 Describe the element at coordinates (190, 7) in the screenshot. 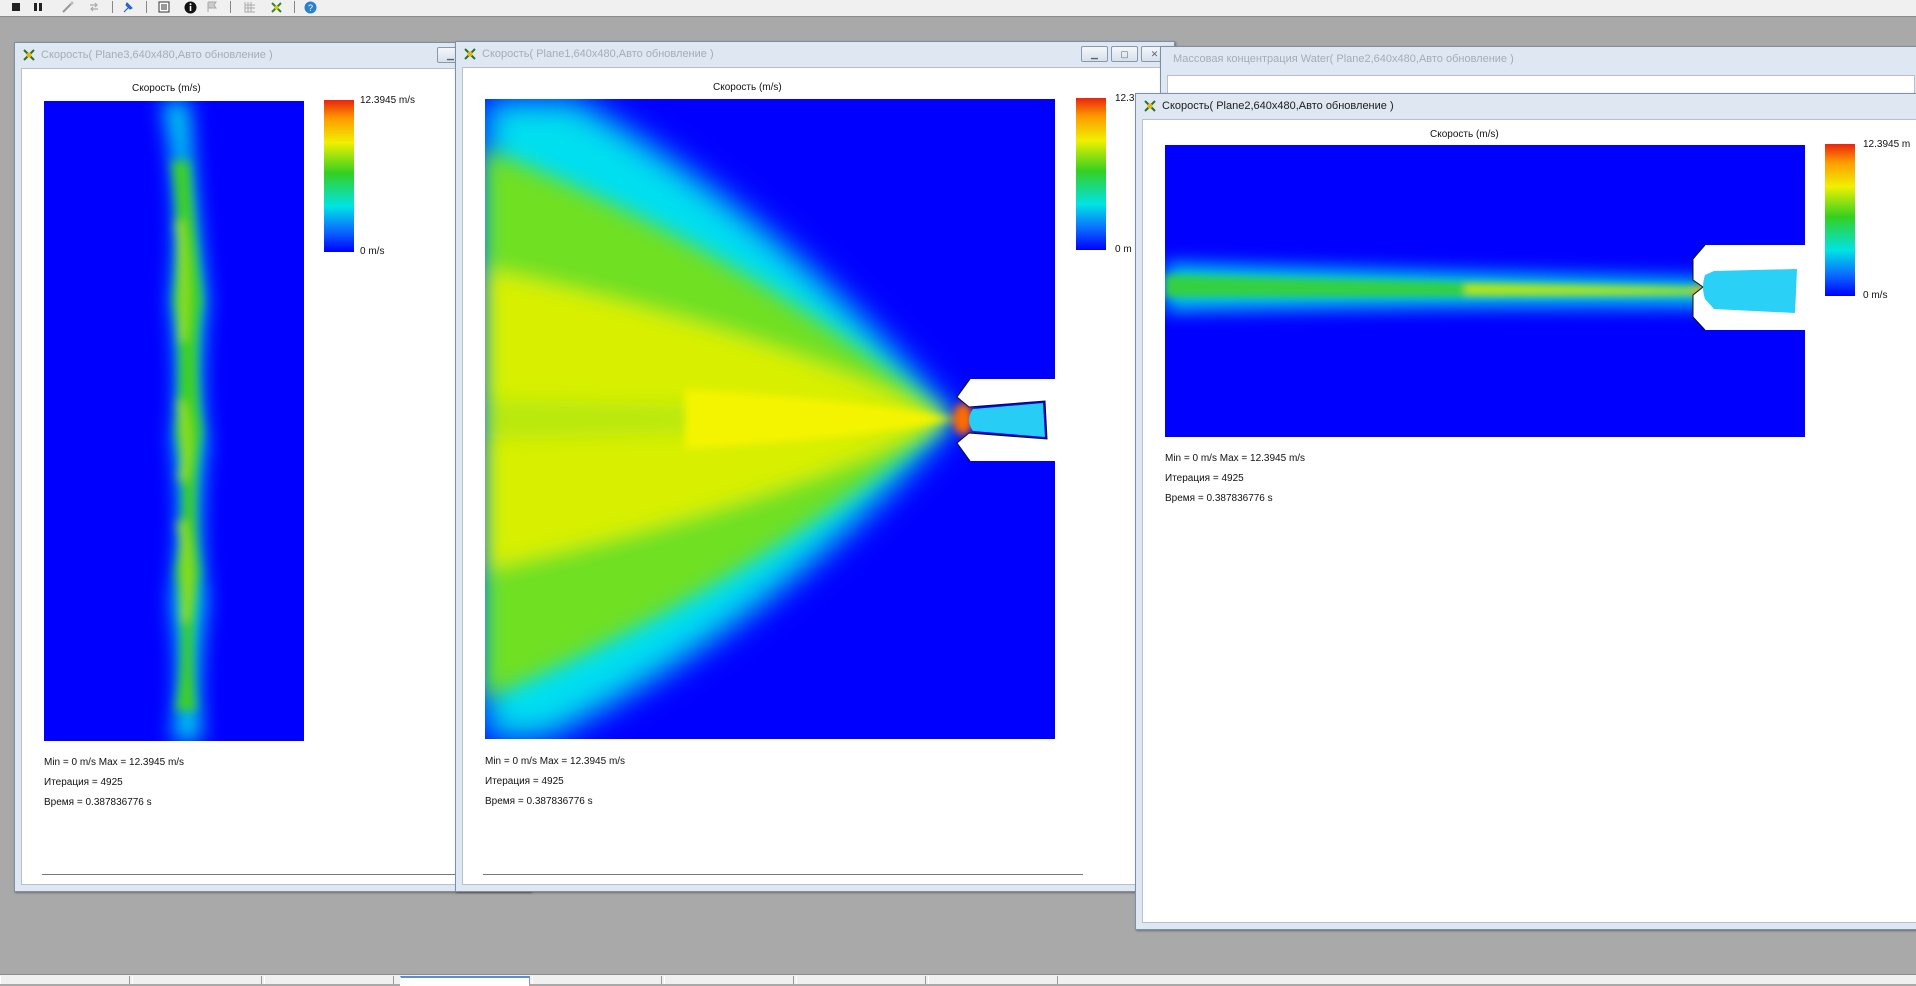

I see `info-icon` at that location.